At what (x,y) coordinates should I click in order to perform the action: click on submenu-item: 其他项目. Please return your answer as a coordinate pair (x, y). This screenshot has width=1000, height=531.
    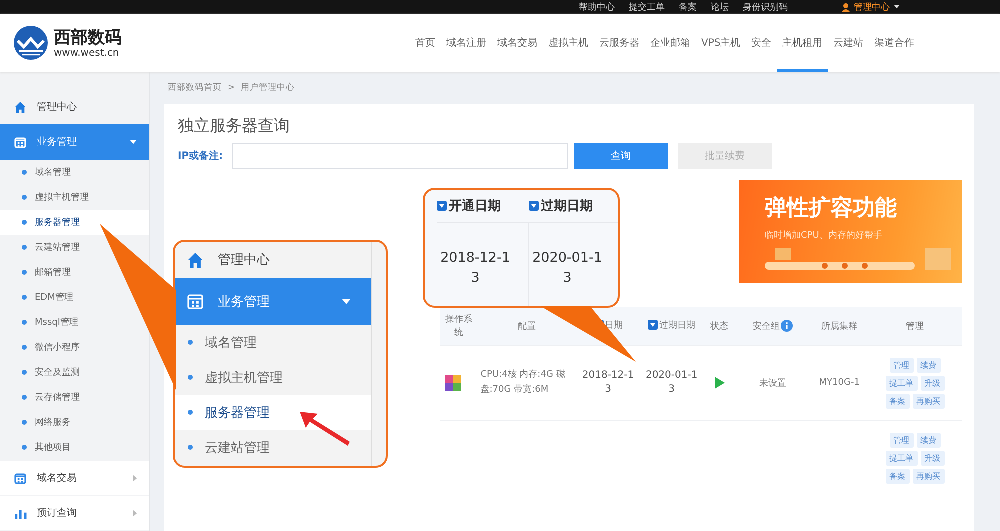
    Looking at the image, I should click on (74, 447).